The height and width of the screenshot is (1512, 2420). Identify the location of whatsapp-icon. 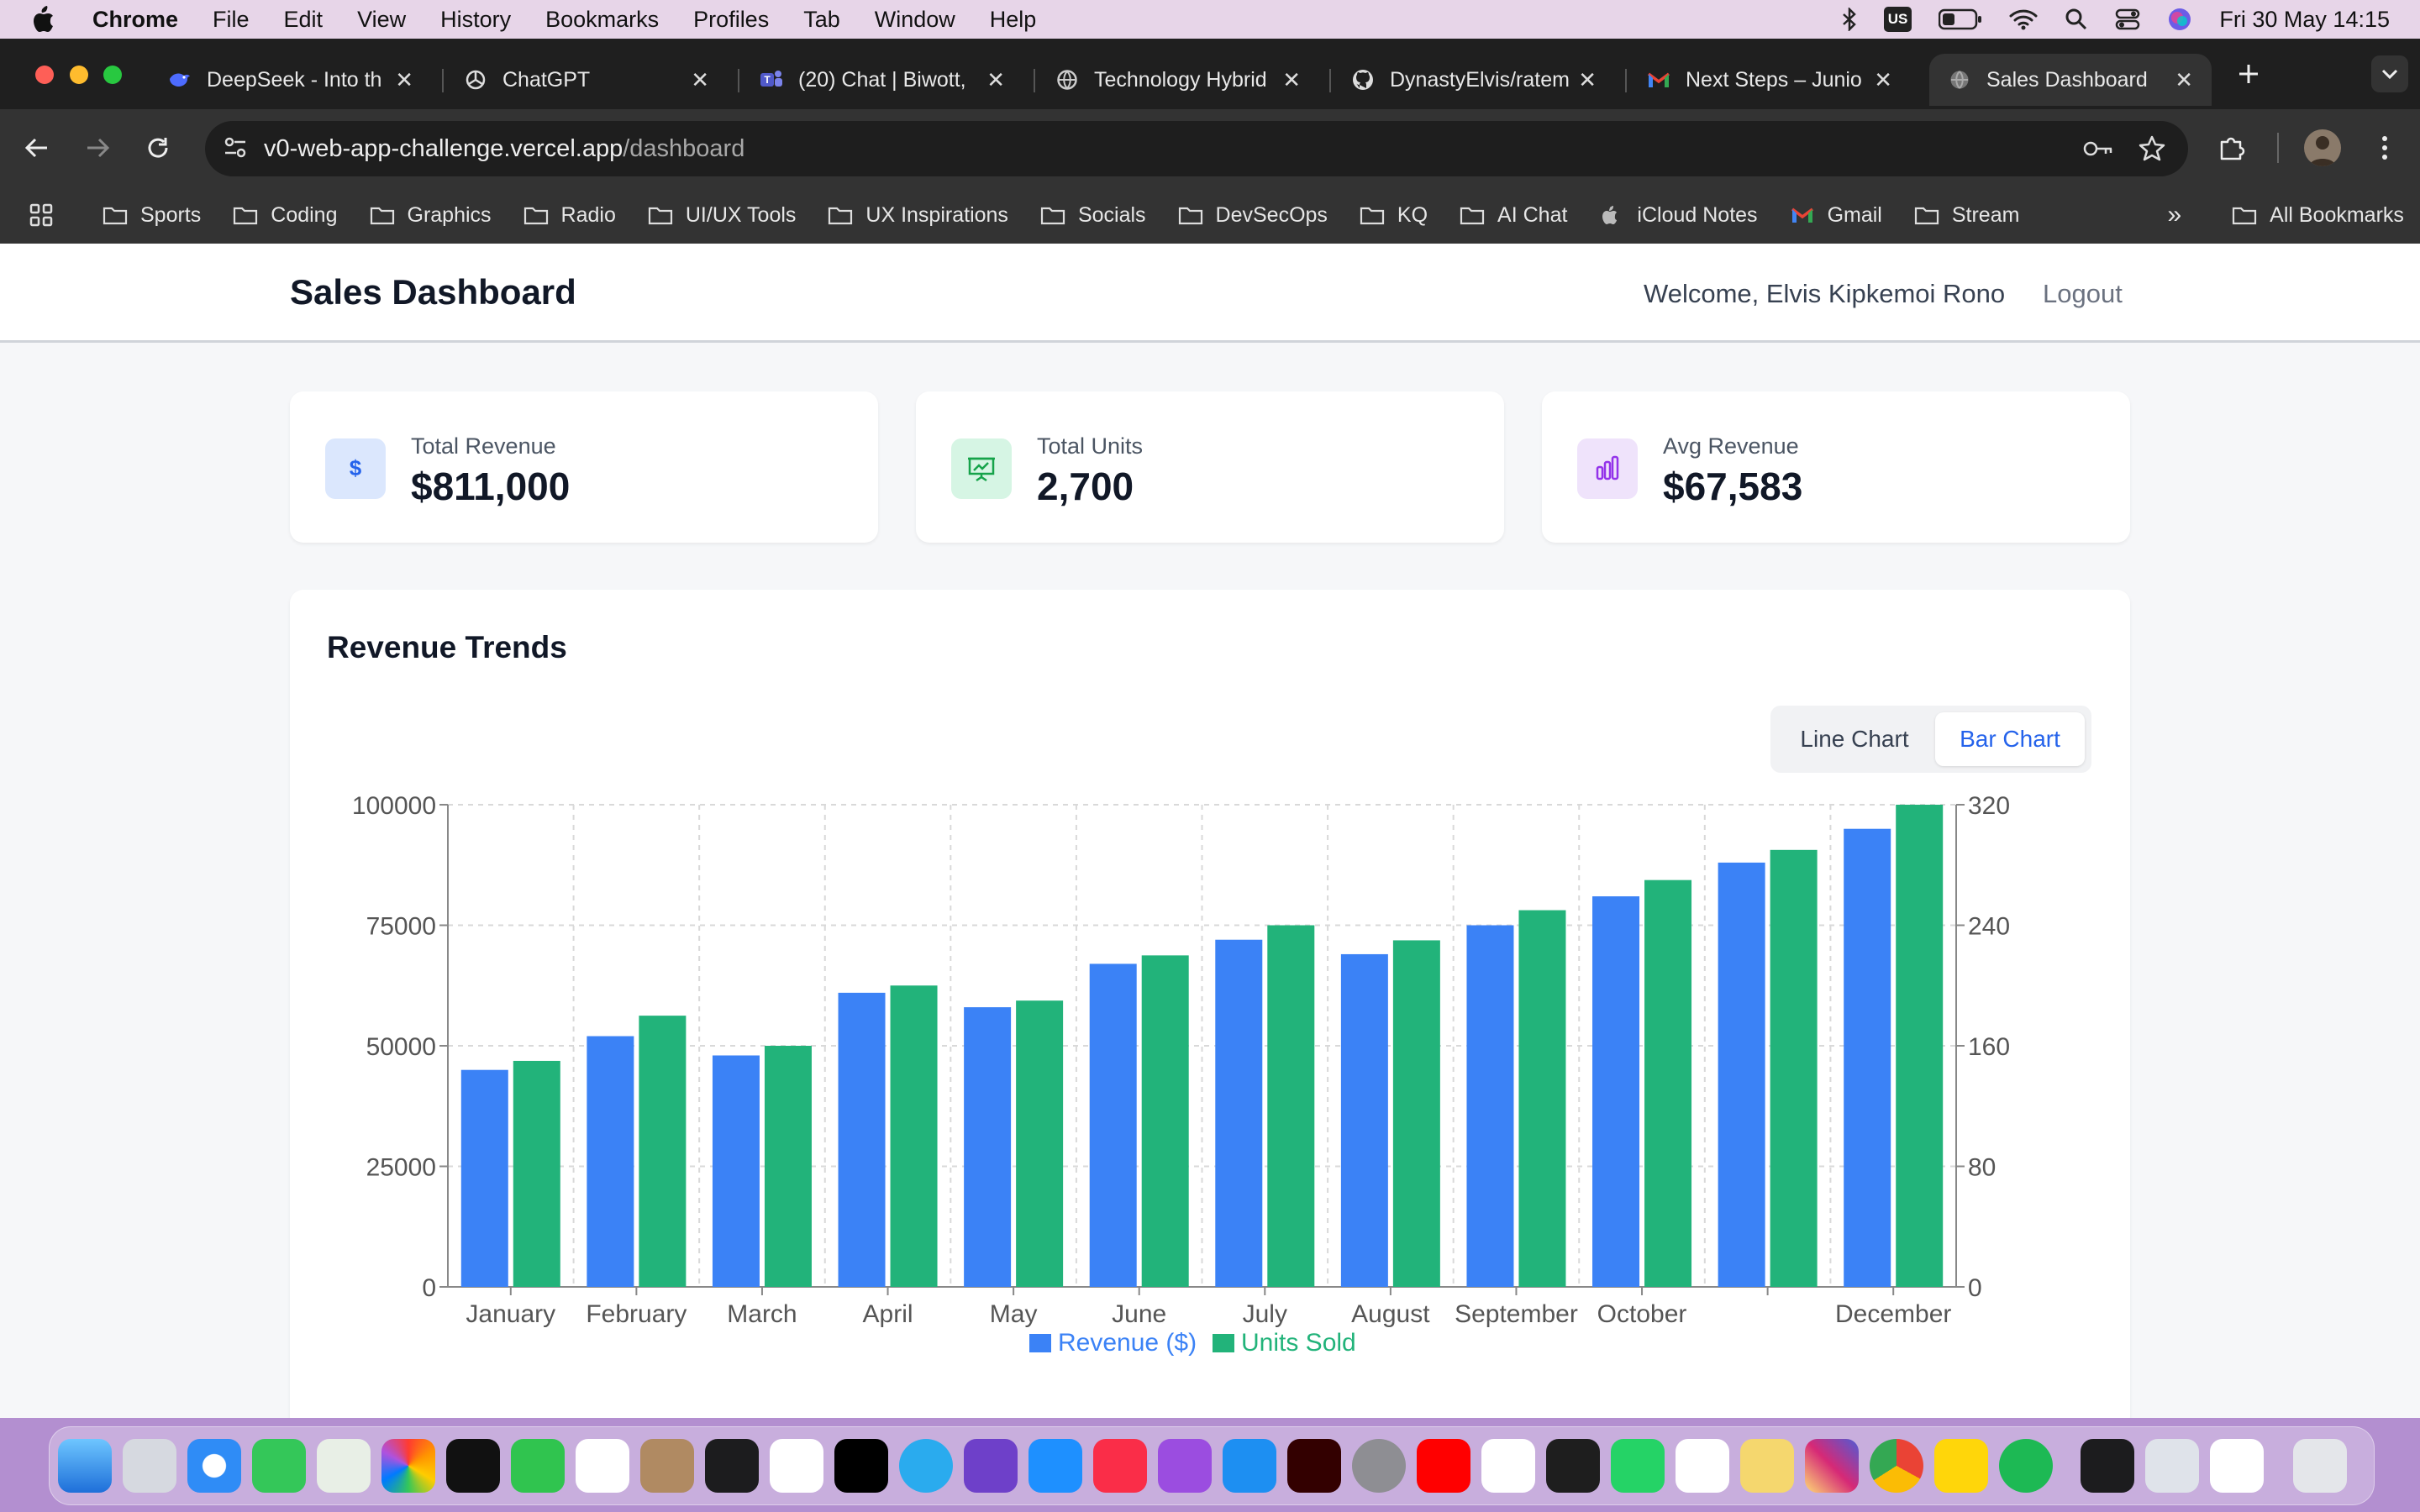
(1638, 1466).